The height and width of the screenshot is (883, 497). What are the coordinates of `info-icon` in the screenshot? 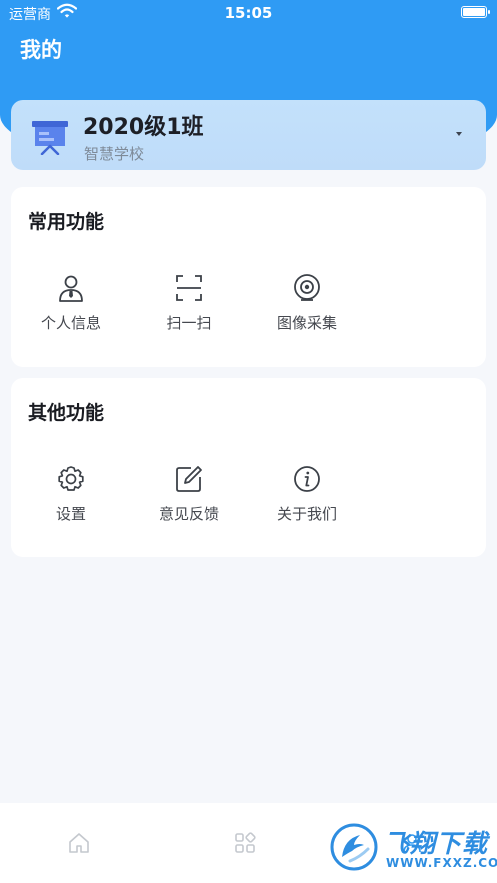 It's located at (307, 479).